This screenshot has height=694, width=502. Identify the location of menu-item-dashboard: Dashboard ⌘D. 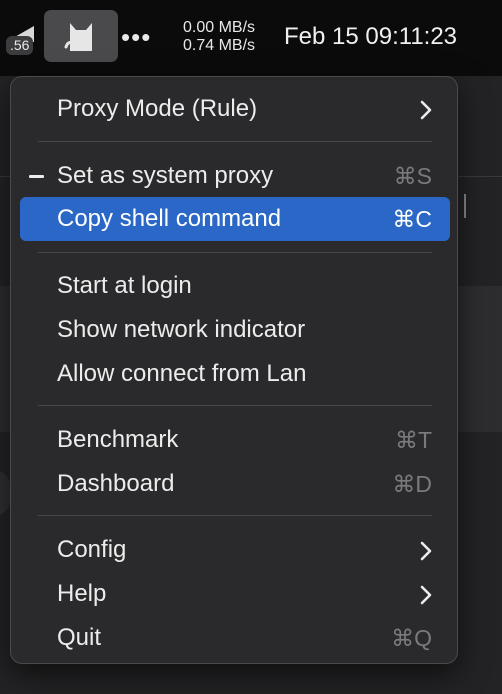
(235, 484).